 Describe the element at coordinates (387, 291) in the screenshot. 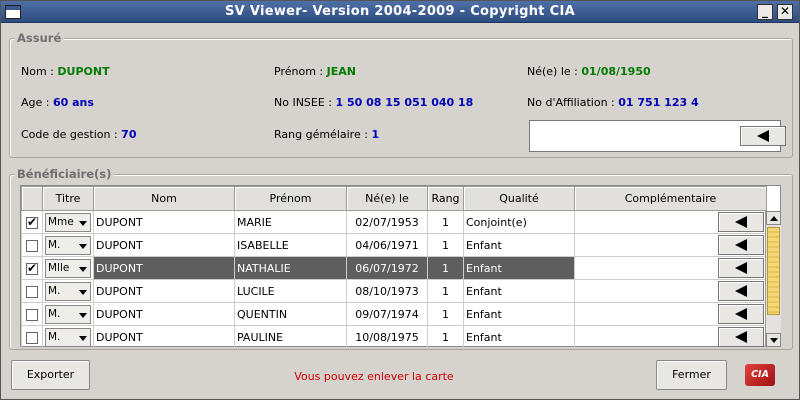

I see `ne-le-cell: 08/10/1973` at that location.